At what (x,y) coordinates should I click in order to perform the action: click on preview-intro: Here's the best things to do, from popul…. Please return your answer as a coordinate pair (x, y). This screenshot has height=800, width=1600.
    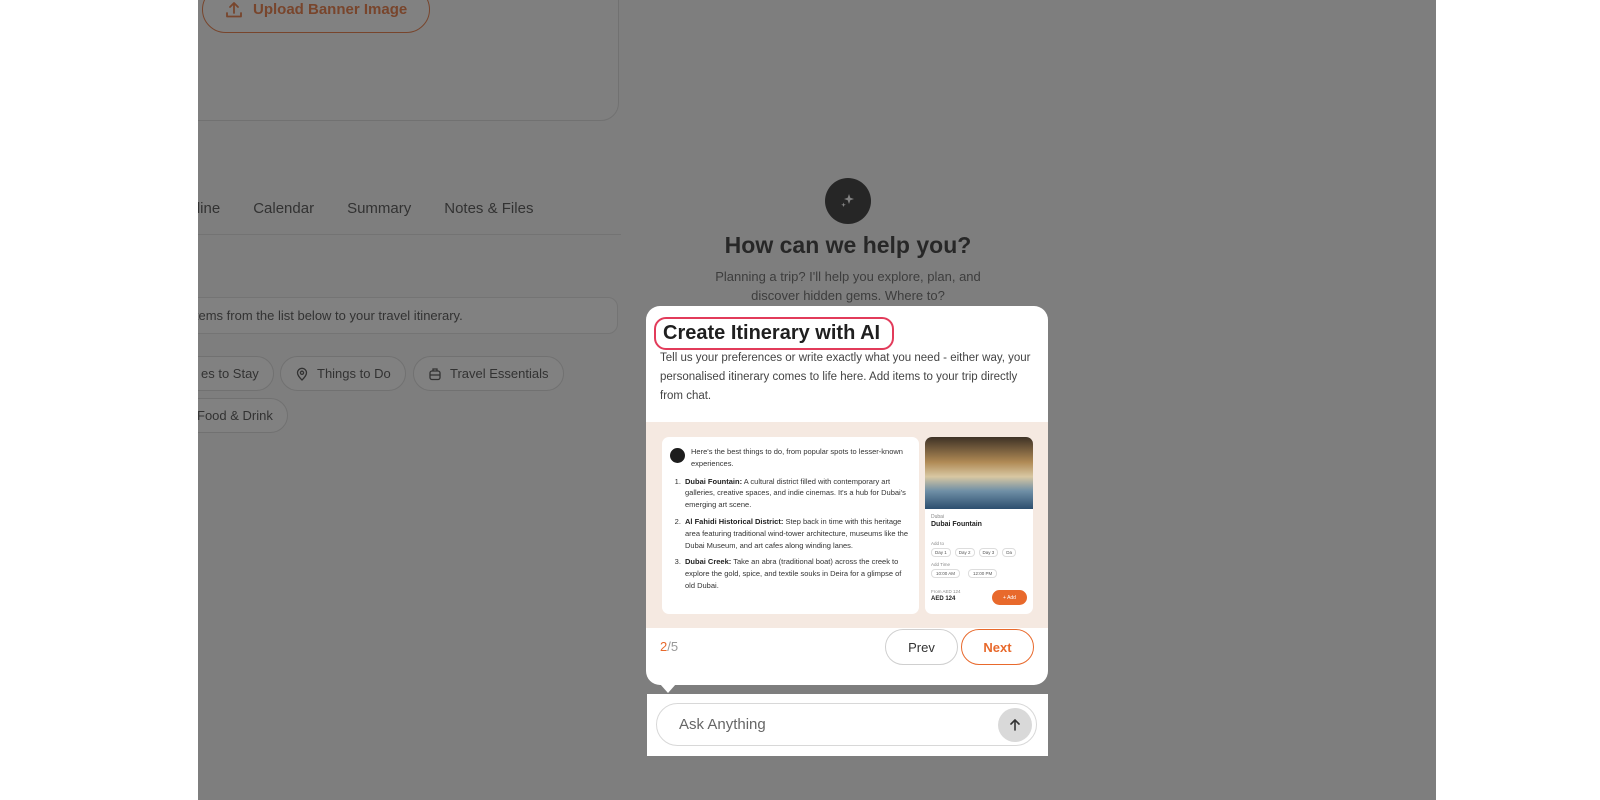
    Looking at the image, I should click on (797, 457).